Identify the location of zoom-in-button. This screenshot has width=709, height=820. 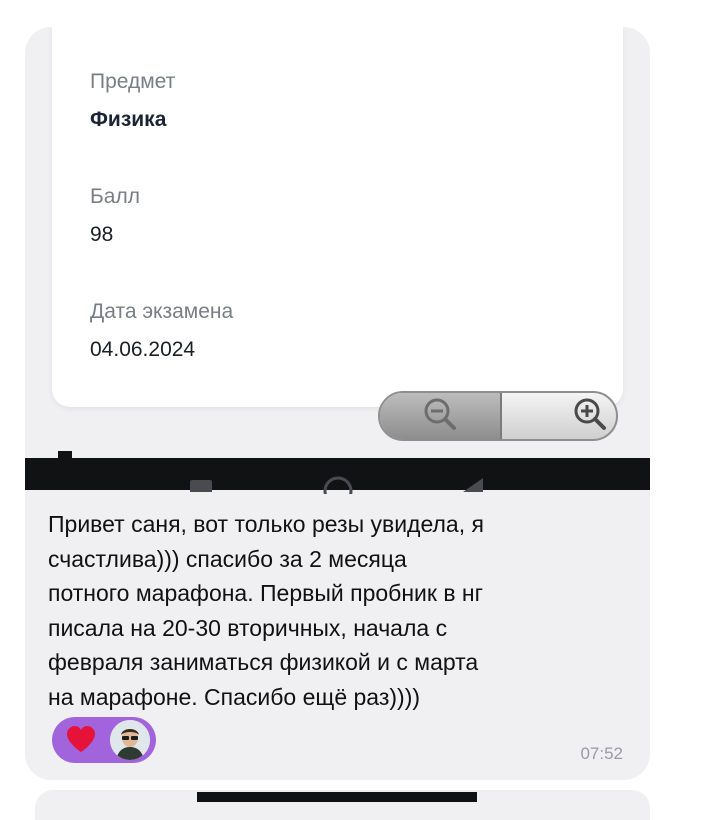
(557, 416).